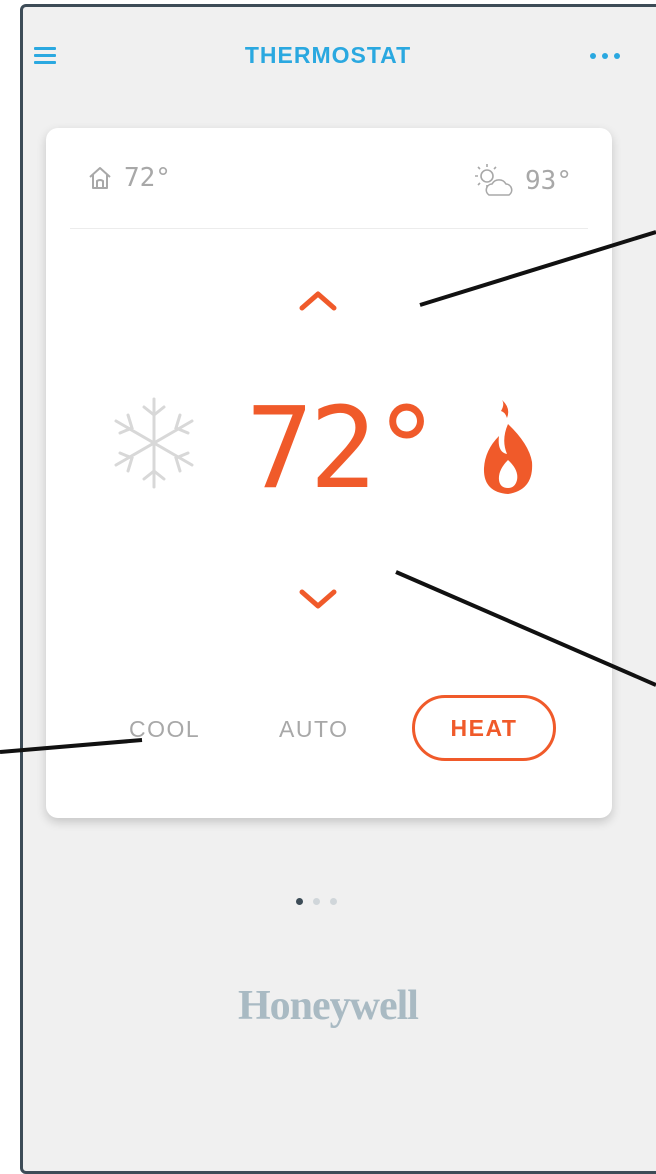  What do you see at coordinates (508, 447) in the screenshot?
I see `flame-icon` at bounding box center [508, 447].